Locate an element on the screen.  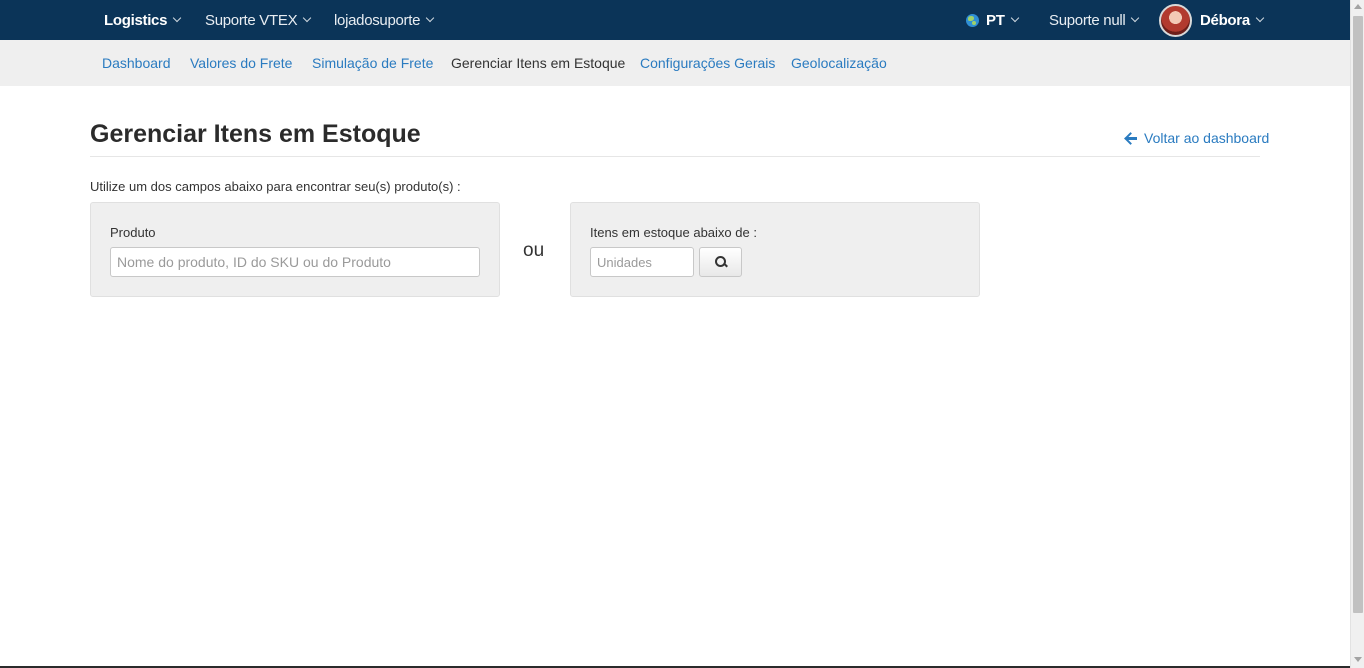
or-separator: ou is located at coordinates (534, 250).